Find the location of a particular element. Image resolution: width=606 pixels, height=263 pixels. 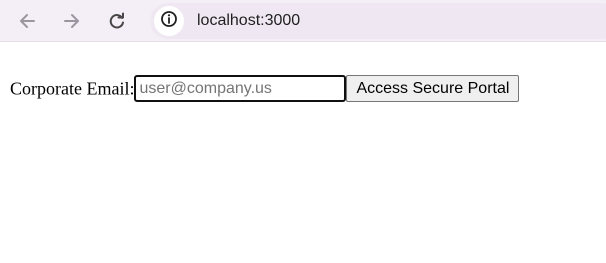

url-text: localhost:3000 is located at coordinates (248, 21).